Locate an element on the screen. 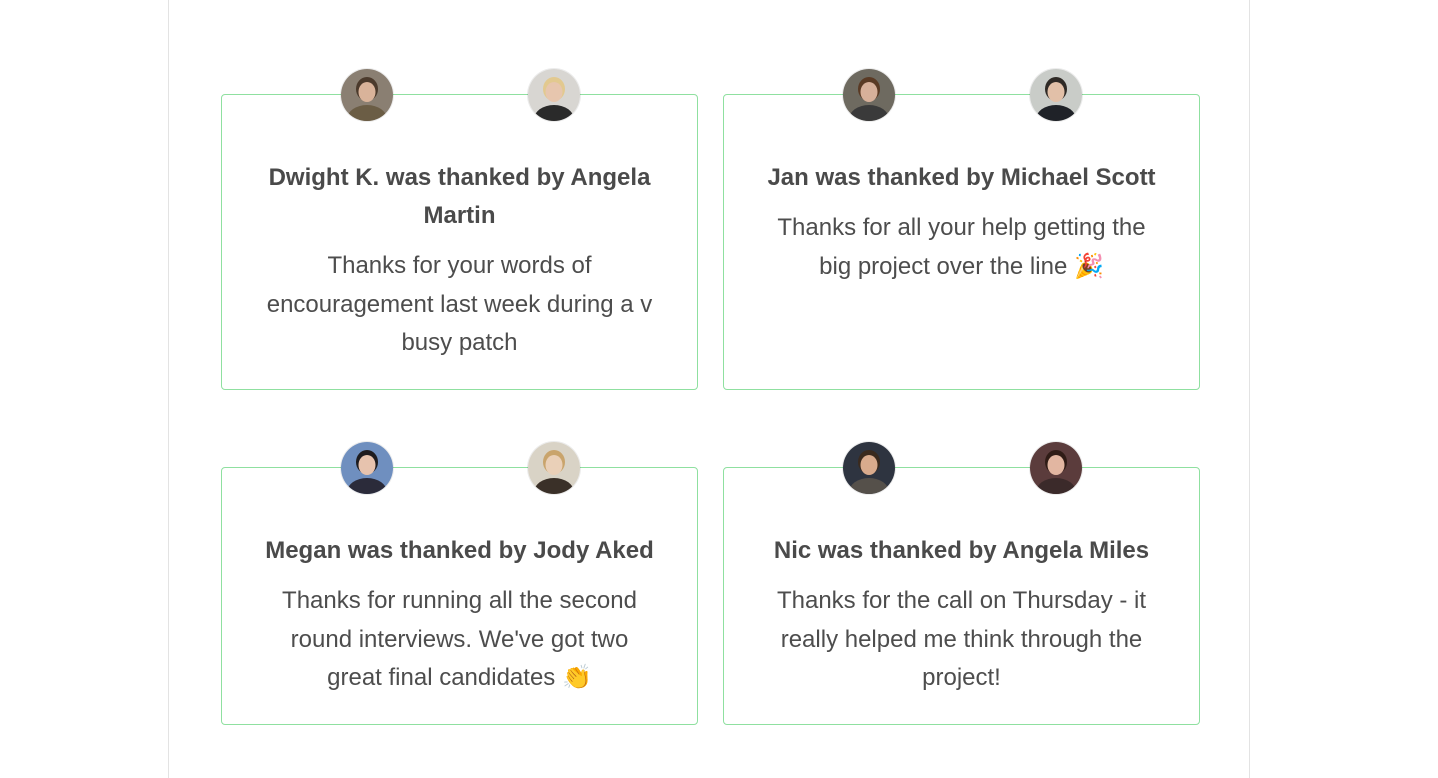 The height and width of the screenshot is (778, 1438). jody-avatar is located at coordinates (554, 468).